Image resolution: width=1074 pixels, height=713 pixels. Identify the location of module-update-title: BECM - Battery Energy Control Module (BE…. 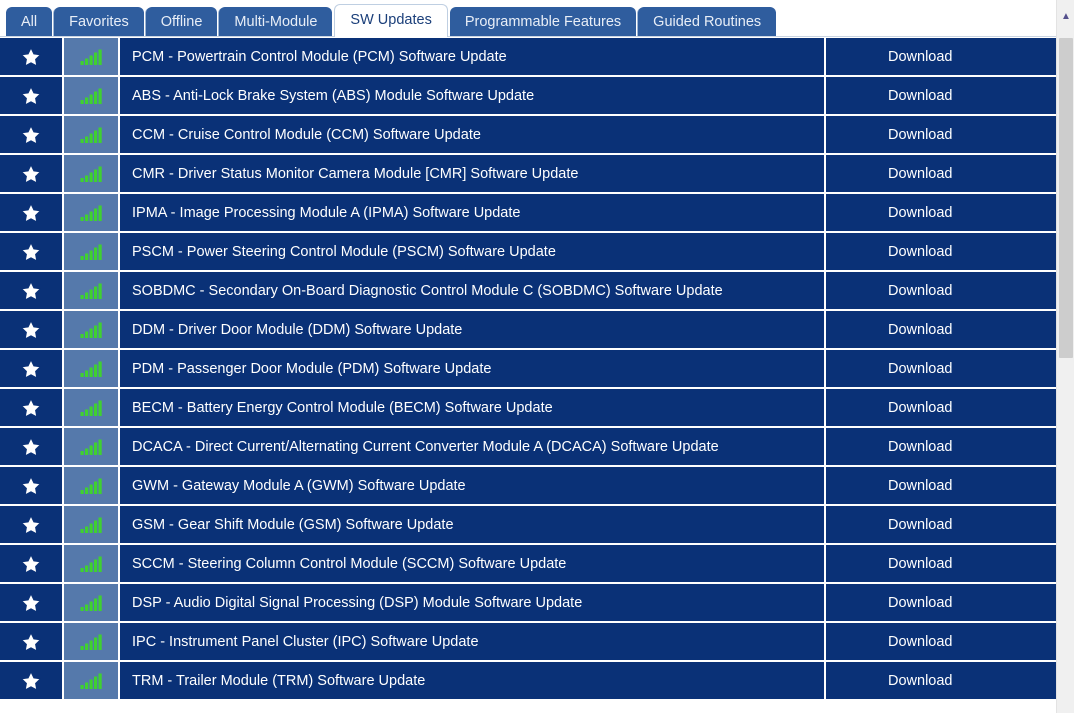
(472, 407).